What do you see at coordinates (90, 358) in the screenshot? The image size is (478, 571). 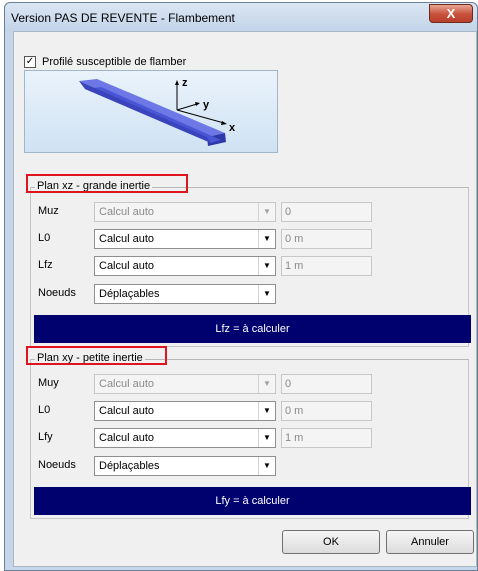 I see `plan-xy-title: Plan xy - petite inertie` at bounding box center [90, 358].